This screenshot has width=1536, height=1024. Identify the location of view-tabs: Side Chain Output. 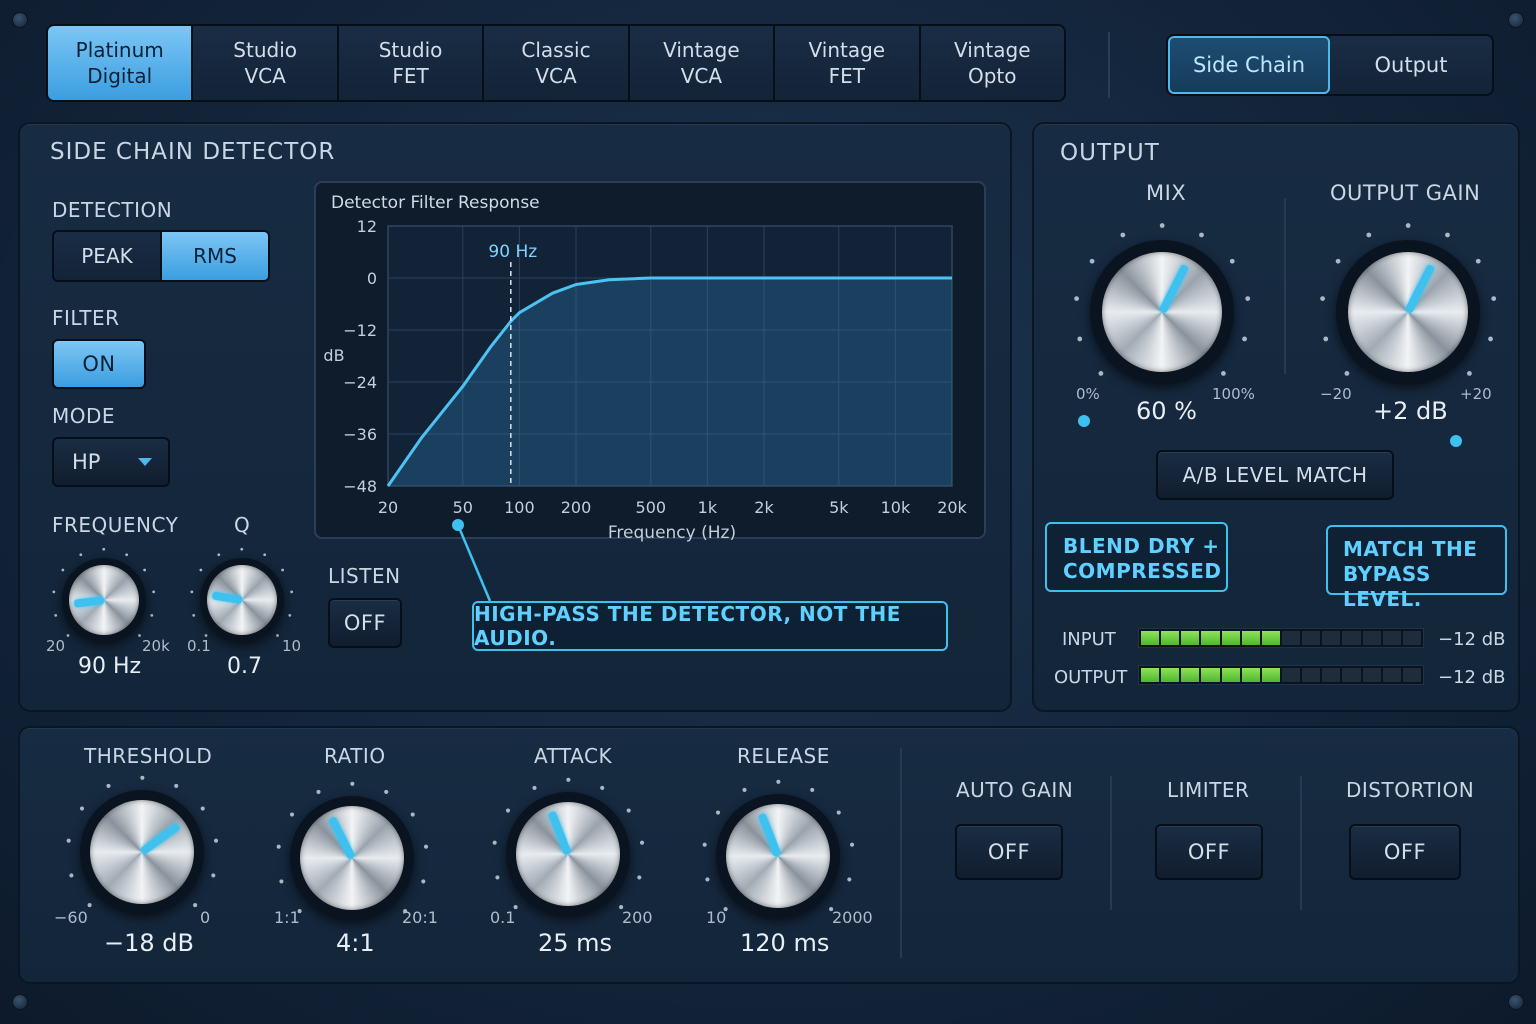
(1330, 65).